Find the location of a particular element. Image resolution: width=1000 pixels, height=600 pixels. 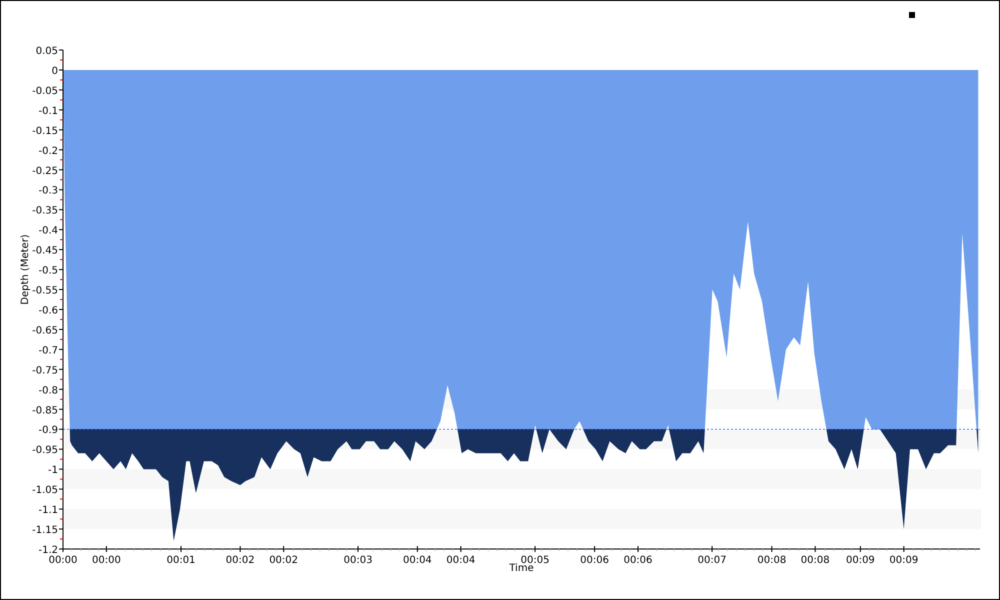

y-tick-label: -0.45 is located at coordinates (45, 251).